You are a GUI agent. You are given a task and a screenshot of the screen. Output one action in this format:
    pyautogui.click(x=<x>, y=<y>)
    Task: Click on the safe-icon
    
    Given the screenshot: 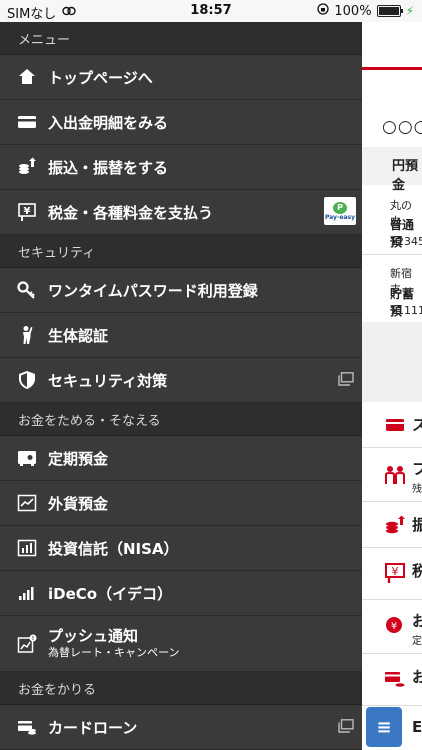 What is the action you would take?
    pyautogui.click(x=27, y=458)
    